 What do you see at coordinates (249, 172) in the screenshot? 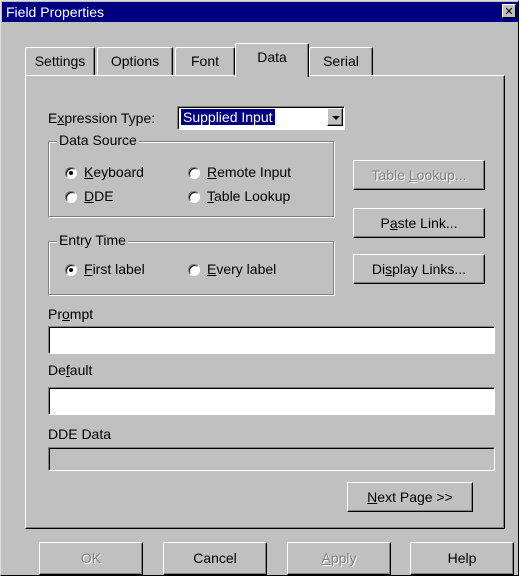
I see `radio-remote-input-label: Remote Input` at bounding box center [249, 172].